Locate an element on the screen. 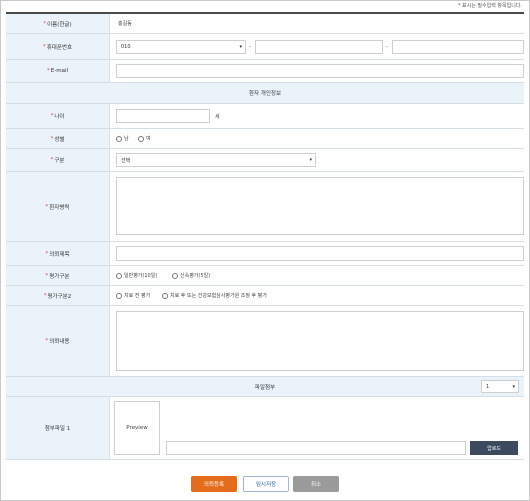 This screenshot has width=530, height=501. phone-prefix-select: 010 ▾ is located at coordinates (181, 47).